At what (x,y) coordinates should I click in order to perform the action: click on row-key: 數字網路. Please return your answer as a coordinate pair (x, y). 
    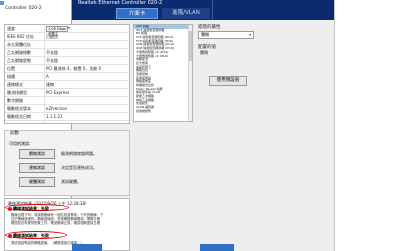
    Looking at the image, I should click on (15, 100).